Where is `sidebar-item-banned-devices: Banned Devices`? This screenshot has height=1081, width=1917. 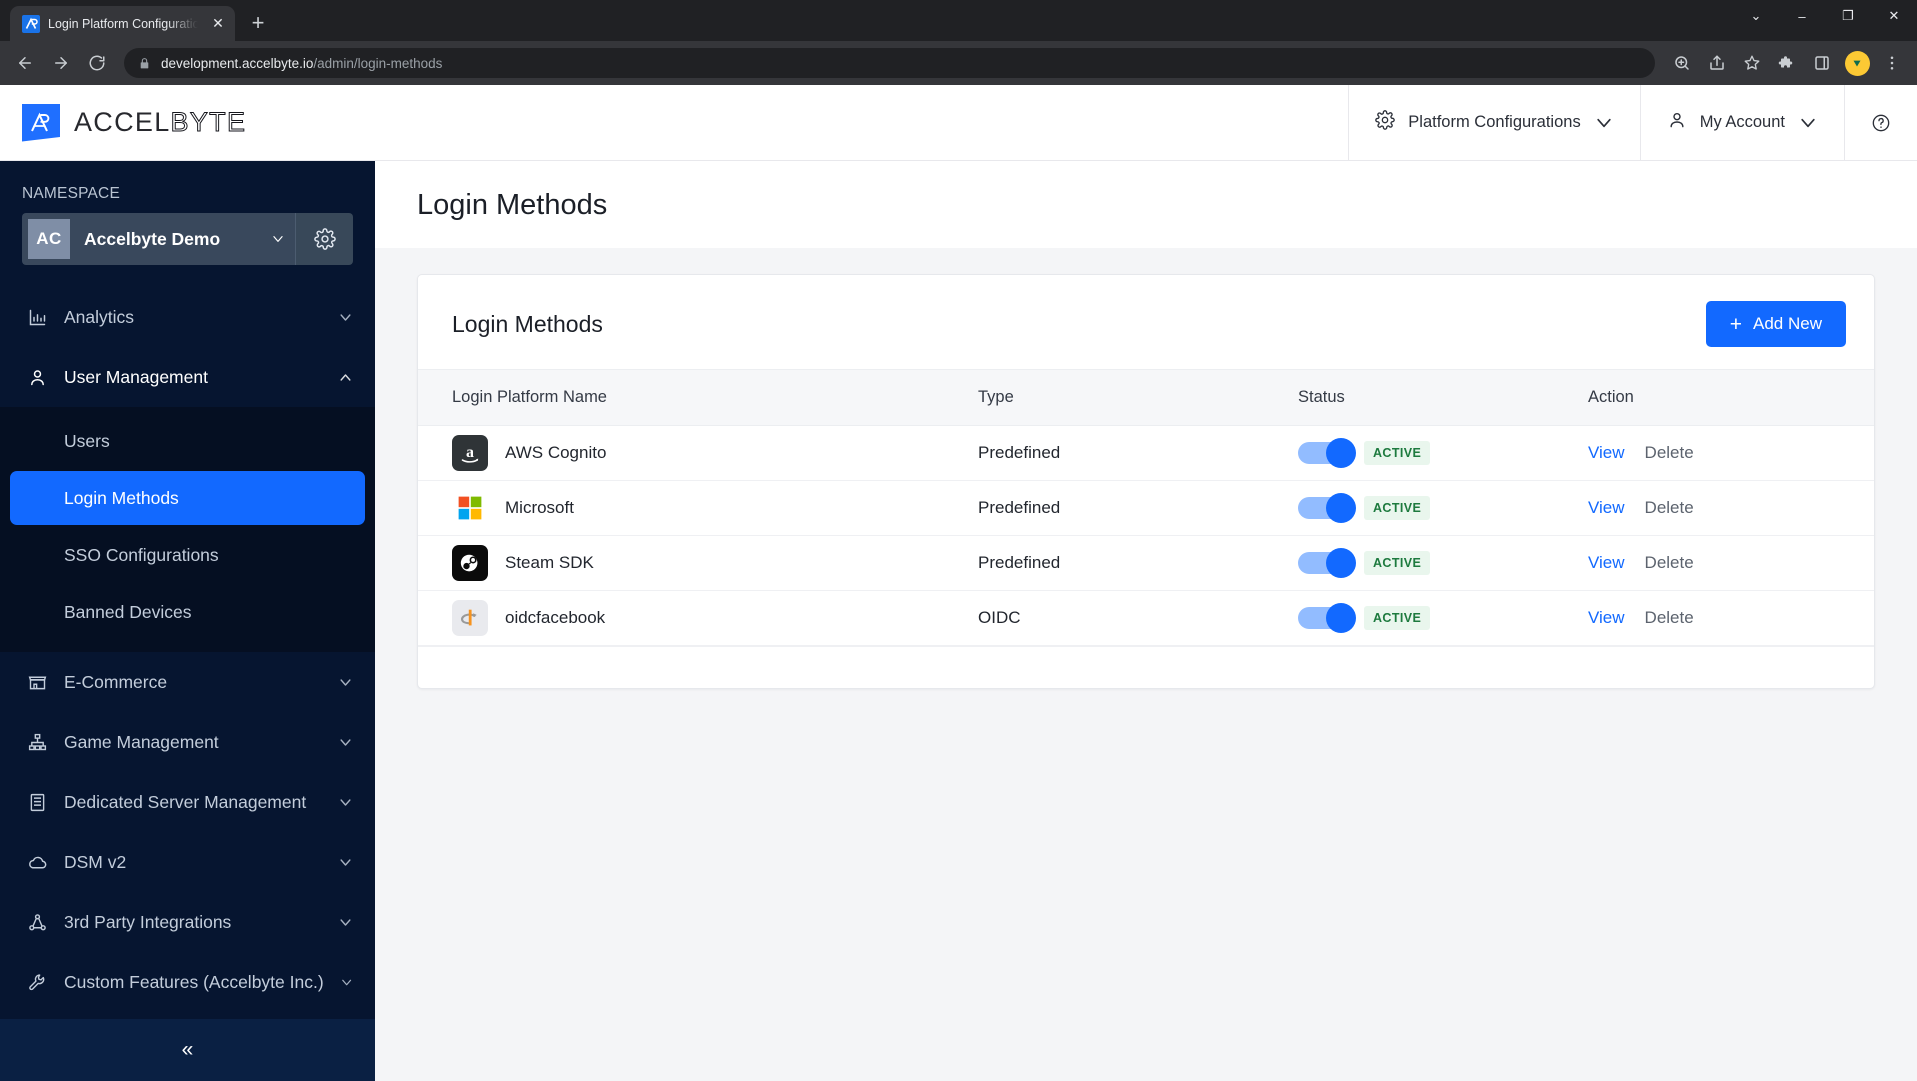
sidebar-item-banned-devices: Banned Devices is located at coordinates (187, 612).